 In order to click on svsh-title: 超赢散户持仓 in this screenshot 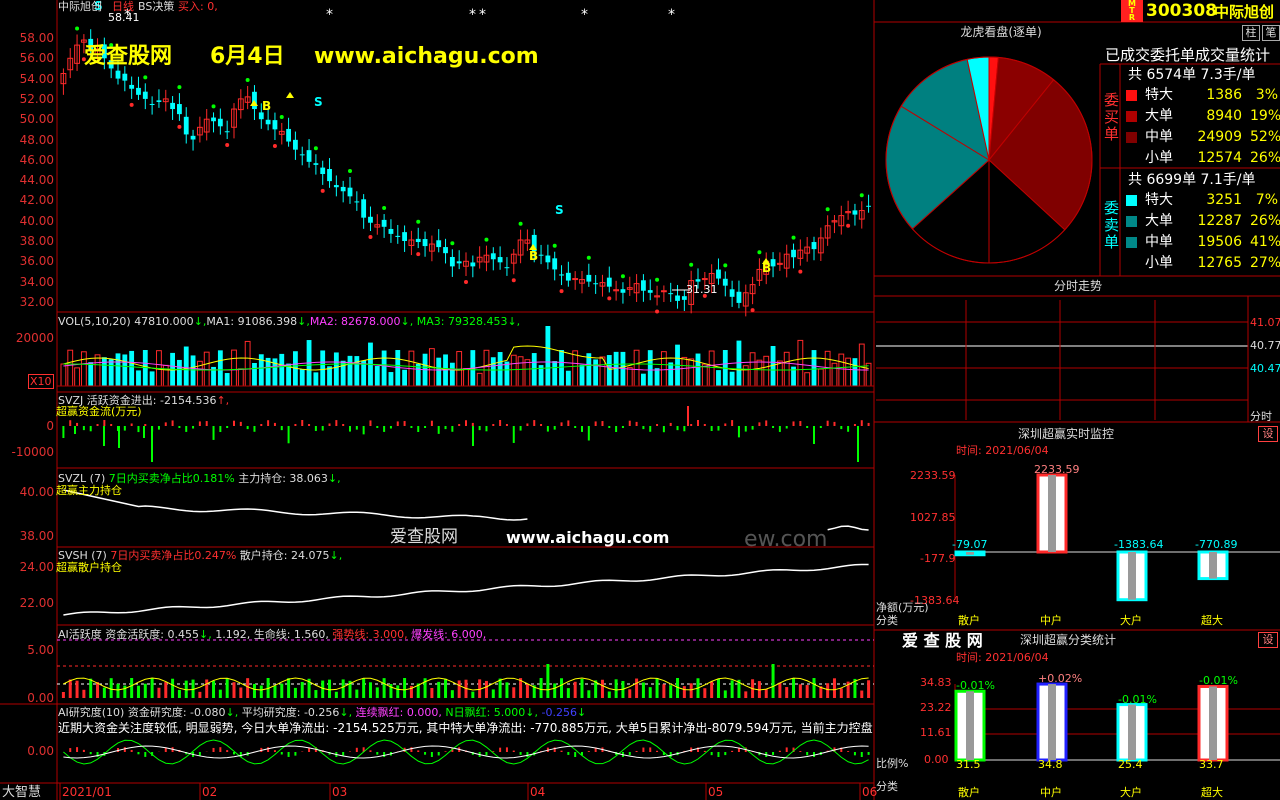, I will do `click(89, 567)`.